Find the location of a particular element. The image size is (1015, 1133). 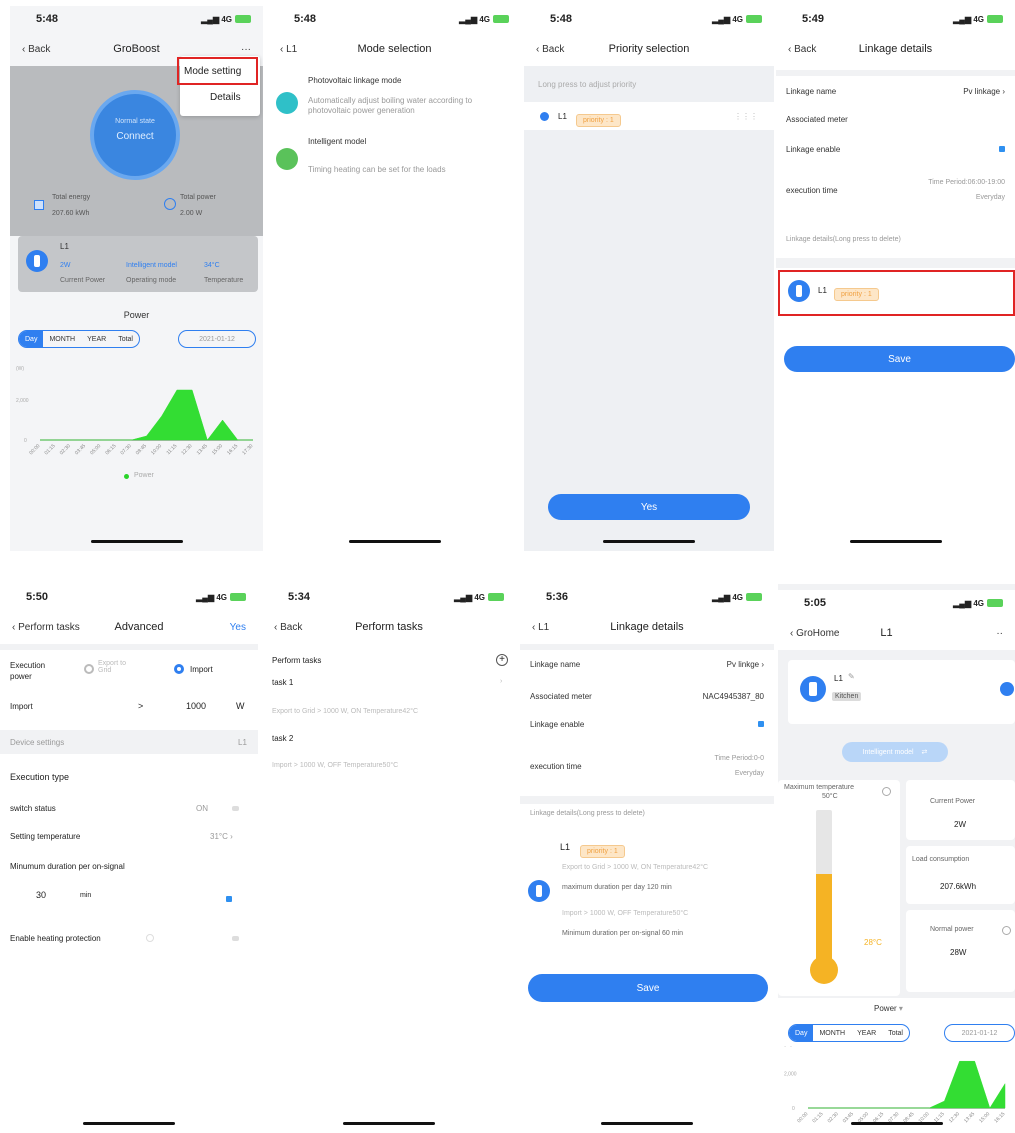

status-time: 5:50 is located at coordinates (37, 597).